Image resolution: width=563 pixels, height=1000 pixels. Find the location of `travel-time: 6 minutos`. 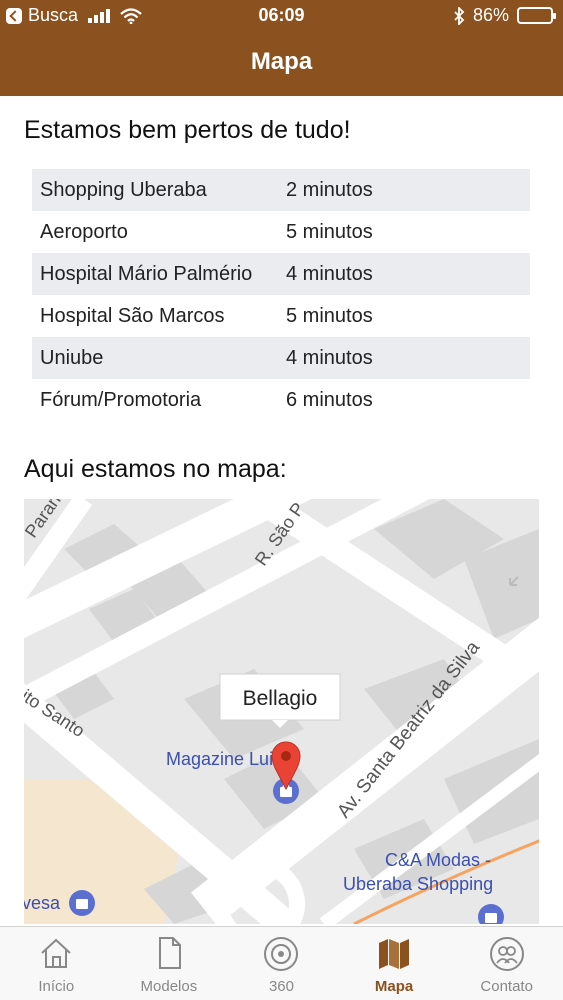

travel-time: 6 minutos is located at coordinates (329, 399).